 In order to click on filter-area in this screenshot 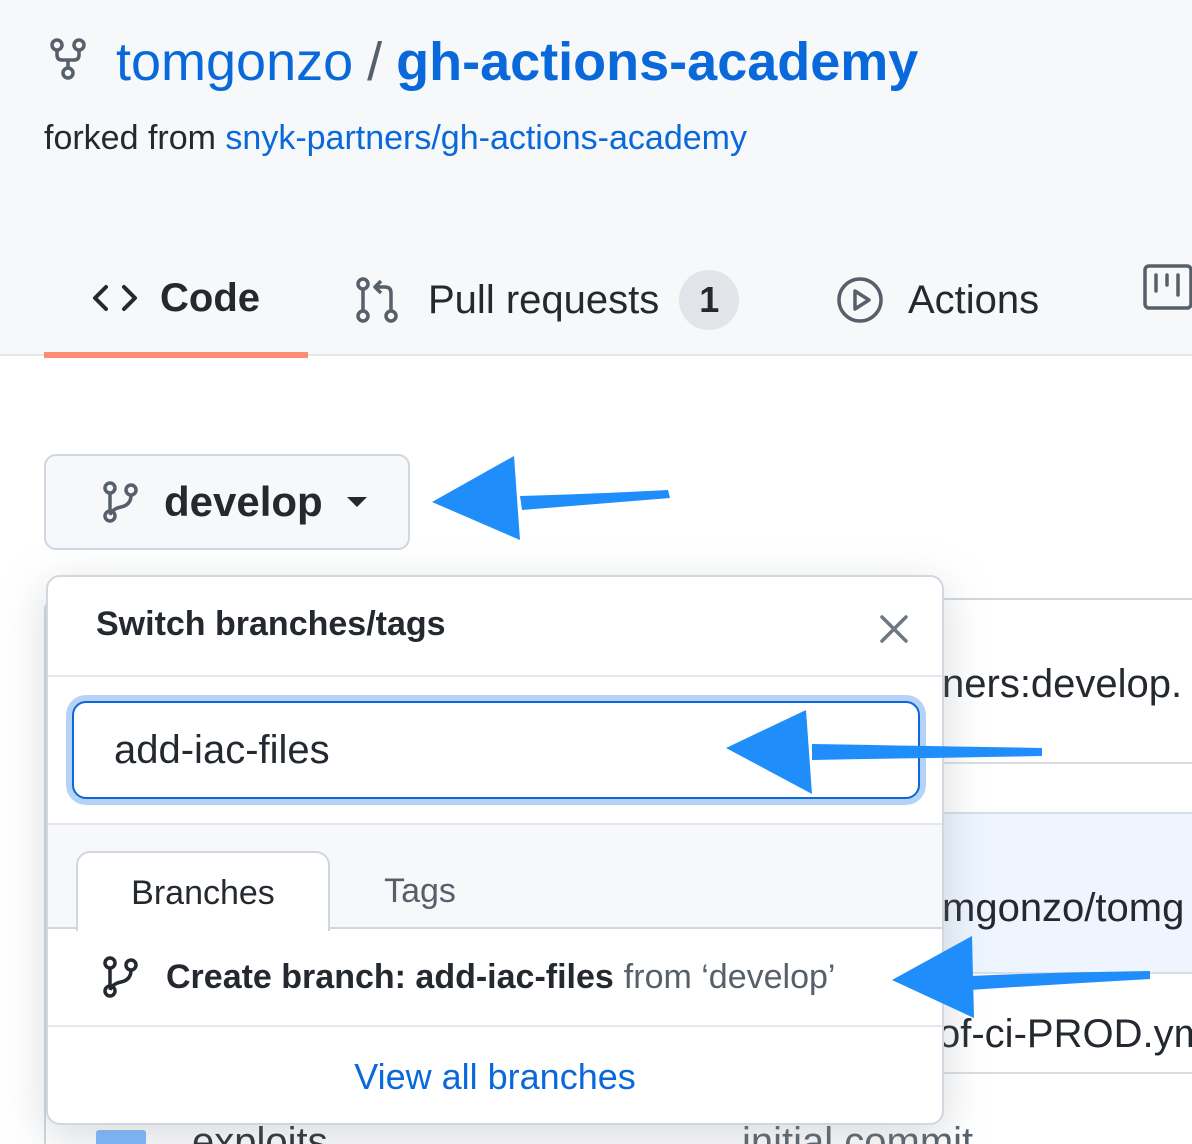, I will do `click(495, 751)`.